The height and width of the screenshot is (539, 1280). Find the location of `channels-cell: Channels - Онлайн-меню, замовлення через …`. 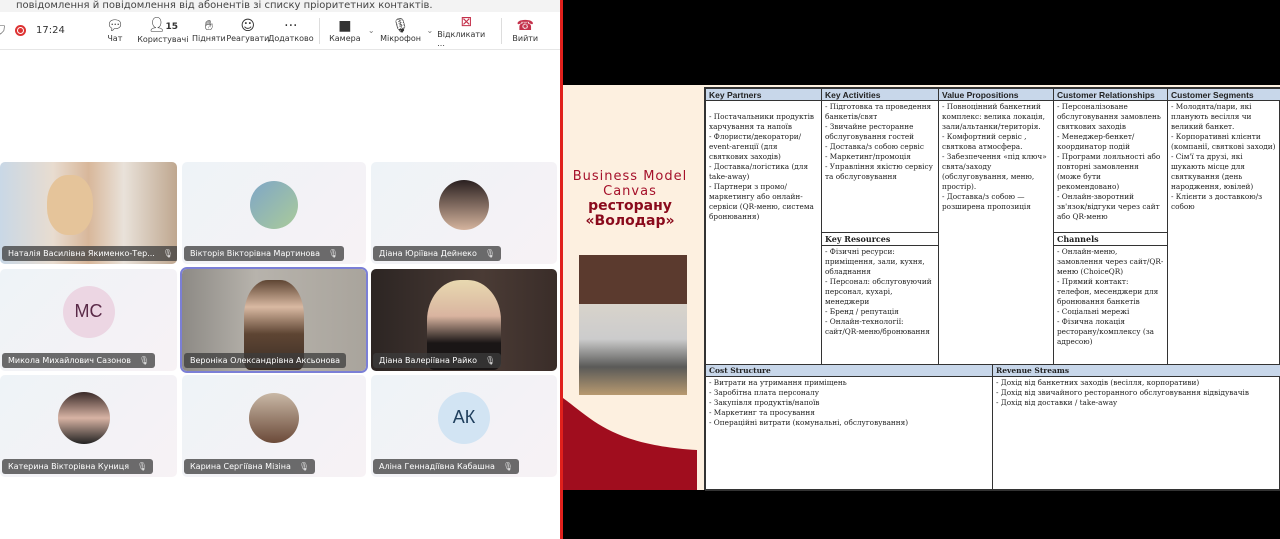

channels-cell: Channels - Онлайн-меню, замовлення через … is located at coordinates (1110, 298).